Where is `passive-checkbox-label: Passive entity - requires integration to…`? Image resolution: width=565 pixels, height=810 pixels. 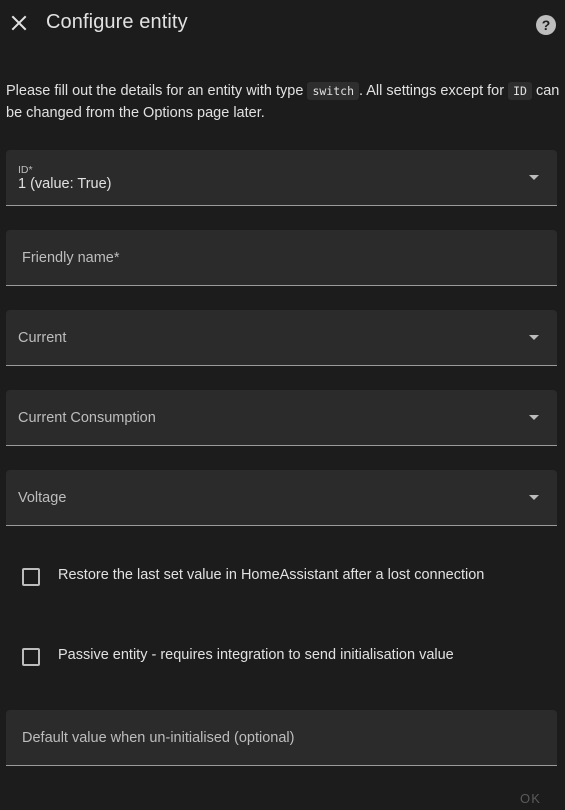 passive-checkbox-label: Passive entity - requires integration to… is located at coordinates (256, 655).